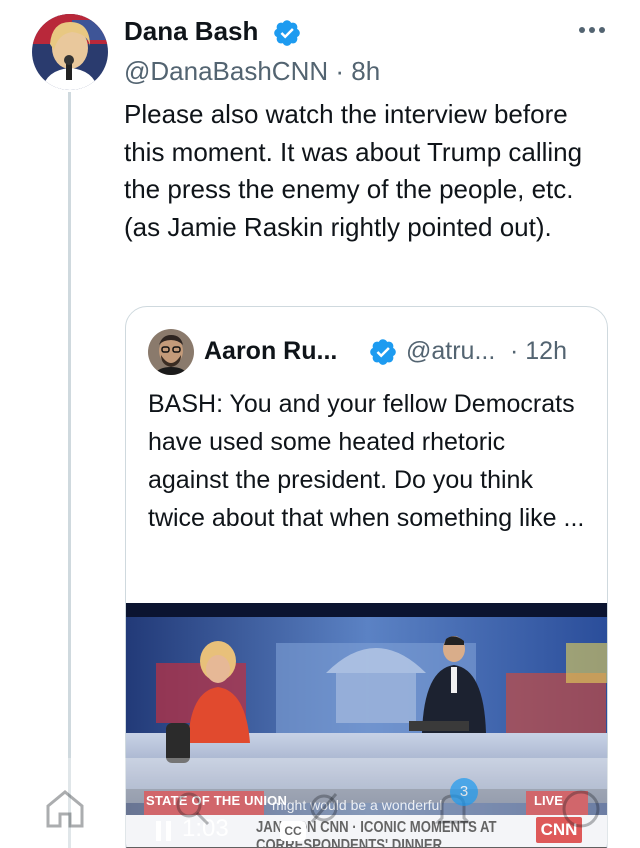  What do you see at coordinates (365, 71) in the screenshot?
I see `tweet-time: 8h` at bounding box center [365, 71].